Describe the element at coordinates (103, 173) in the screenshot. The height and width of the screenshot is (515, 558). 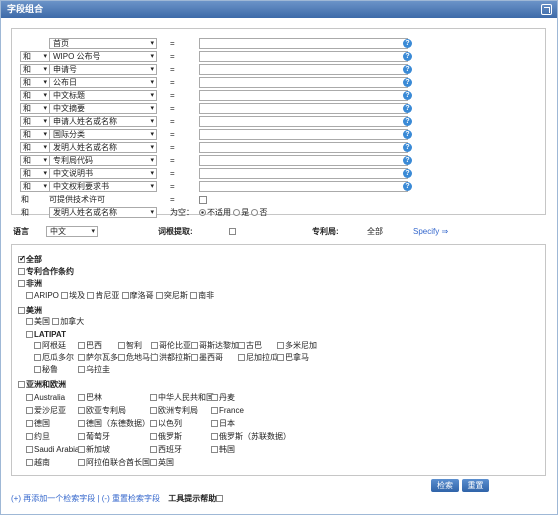
I see `field-select: 中文说明书` at that location.